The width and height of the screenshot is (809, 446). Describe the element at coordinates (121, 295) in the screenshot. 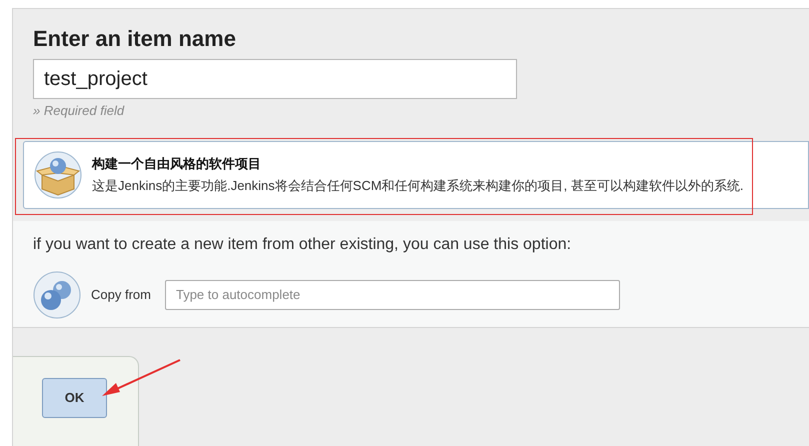

I see `copy-from-label: Copy from` at that location.